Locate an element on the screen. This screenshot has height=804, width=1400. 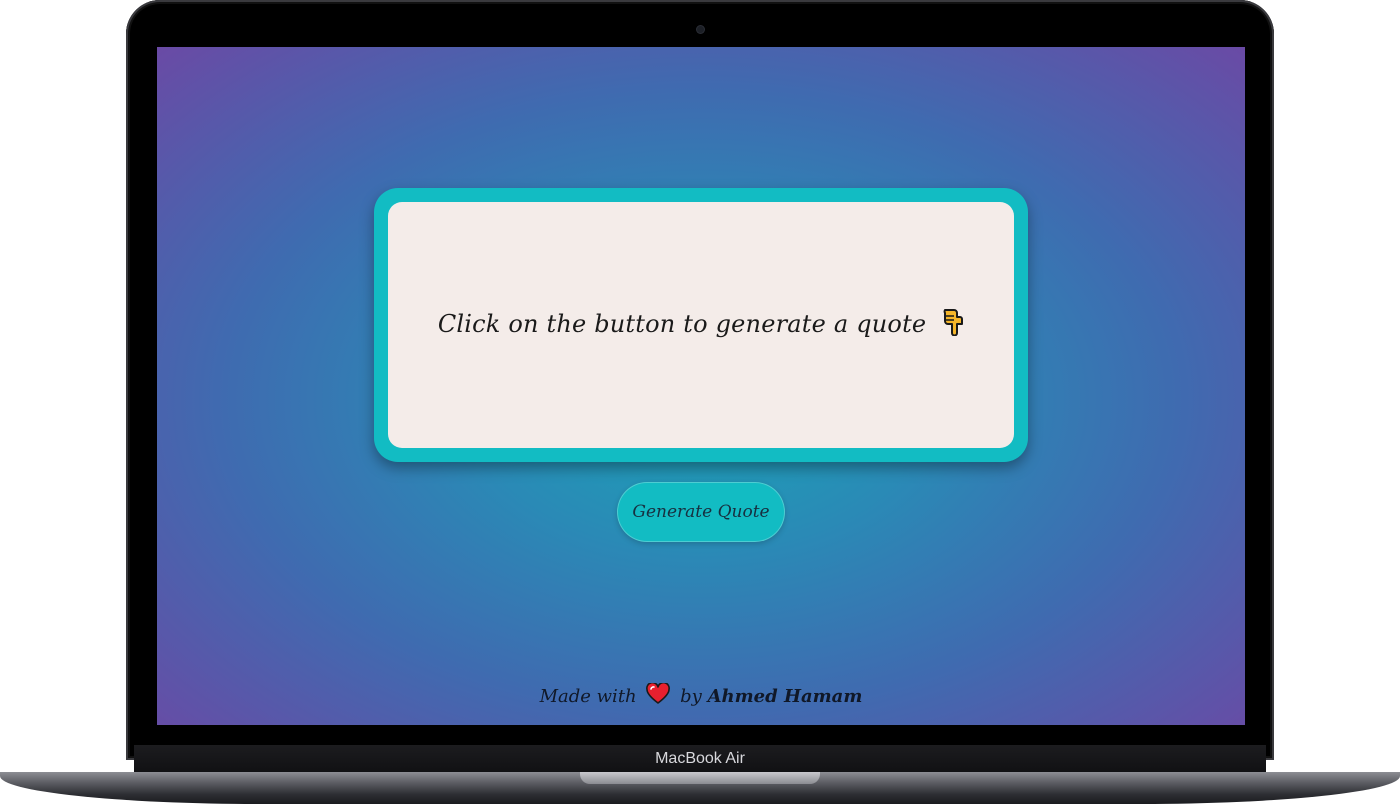
footer-made-with: Made with is located at coordinates (588, 696).